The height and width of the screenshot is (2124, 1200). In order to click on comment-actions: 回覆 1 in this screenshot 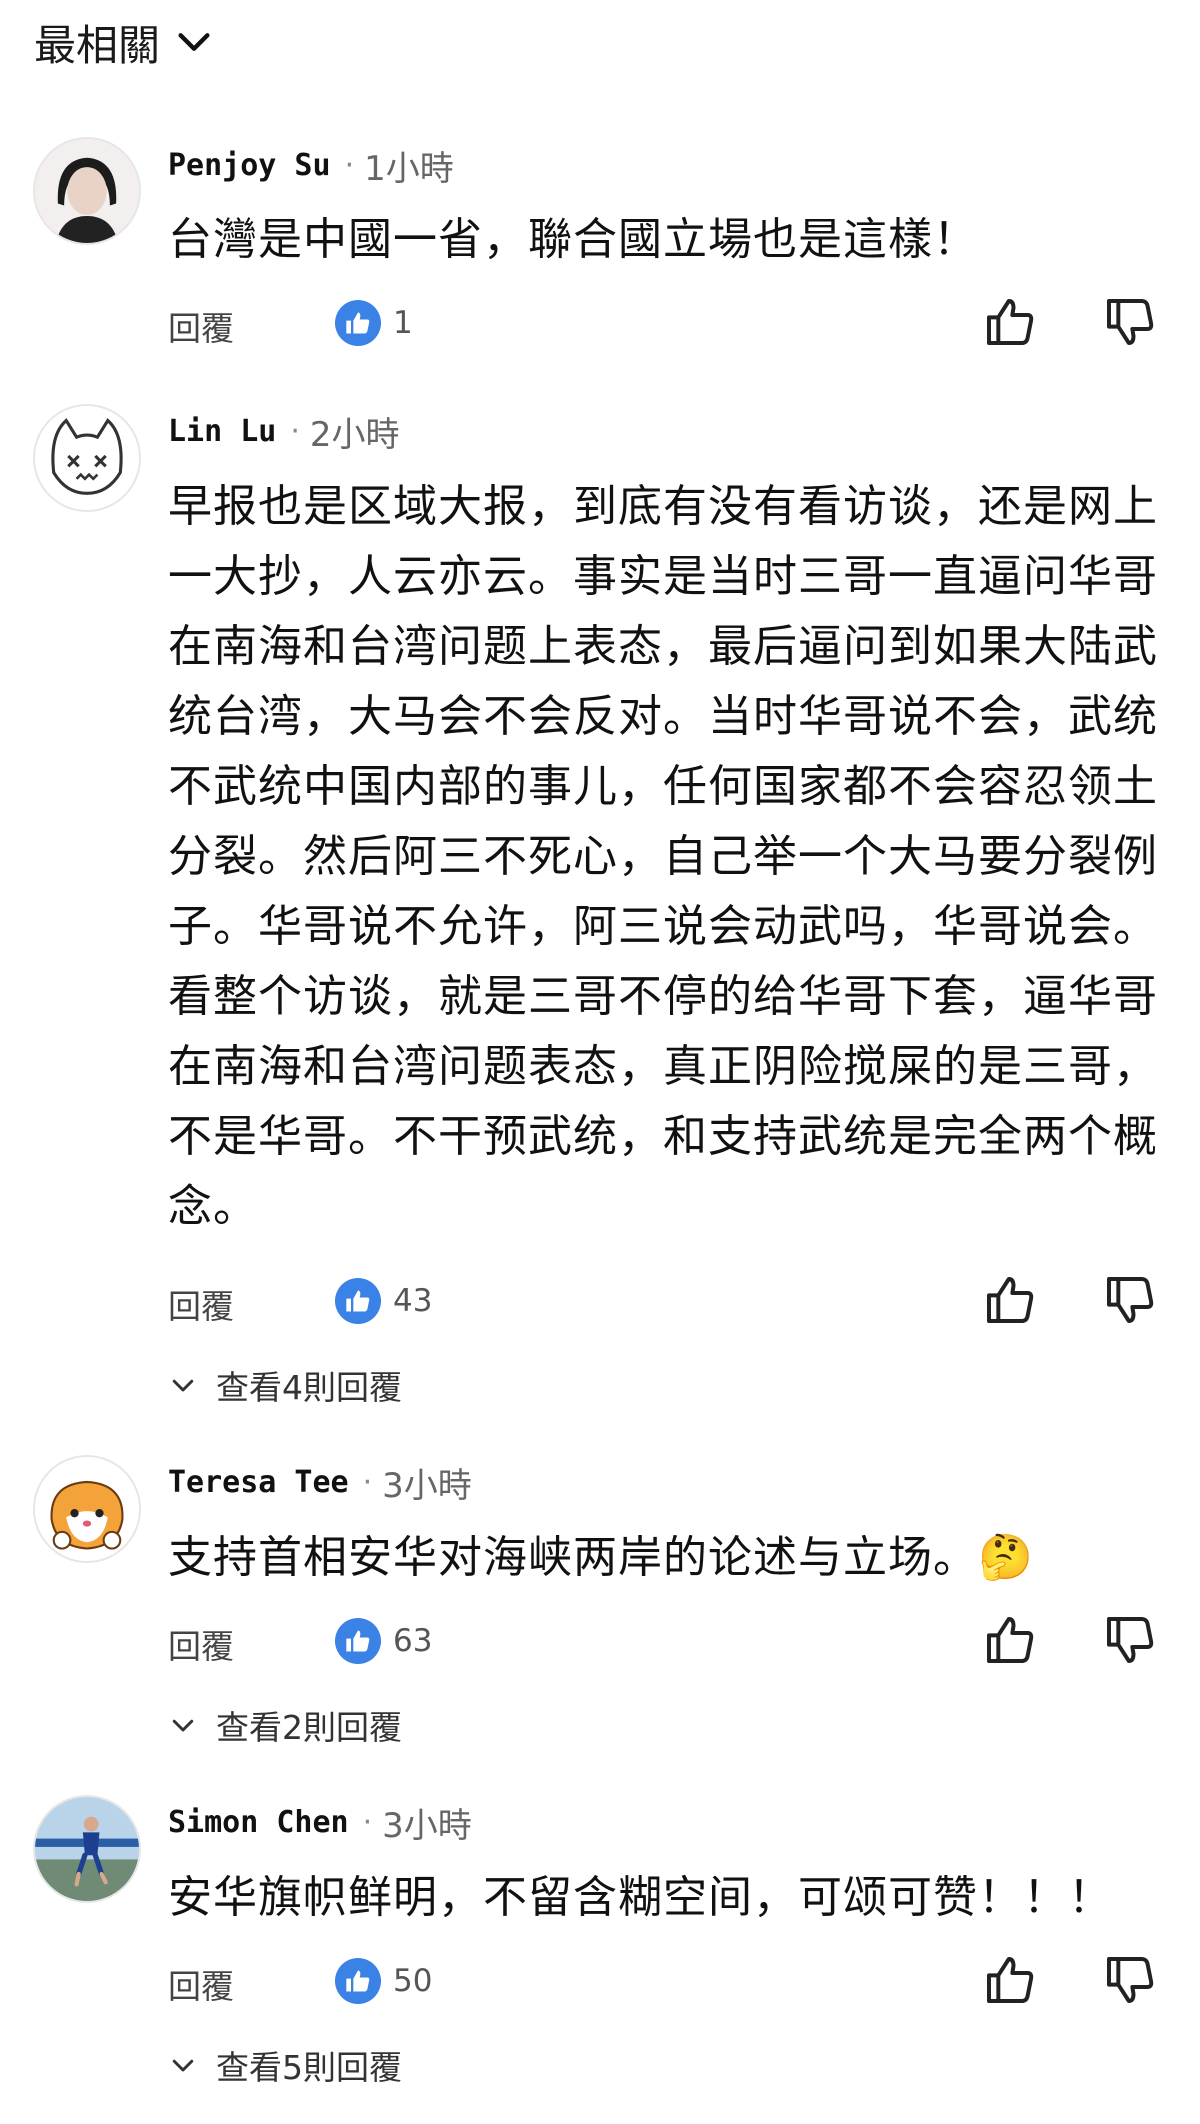, I will do `click(668, 324)`.